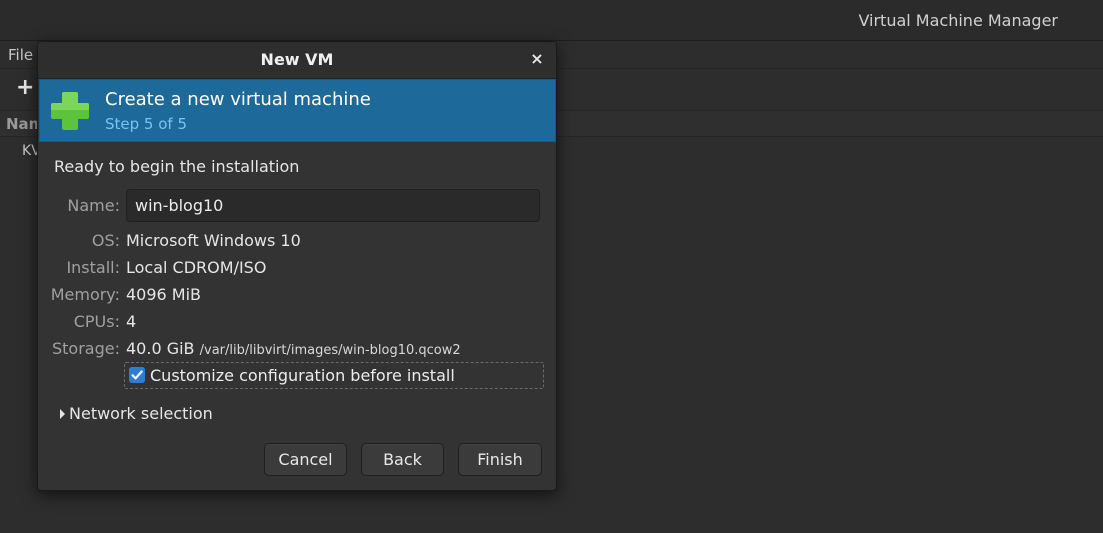 The width and height of the screenshot is (1103, 533). I want to click on install-value: Local CDROM/ISO, so click(196, 267).